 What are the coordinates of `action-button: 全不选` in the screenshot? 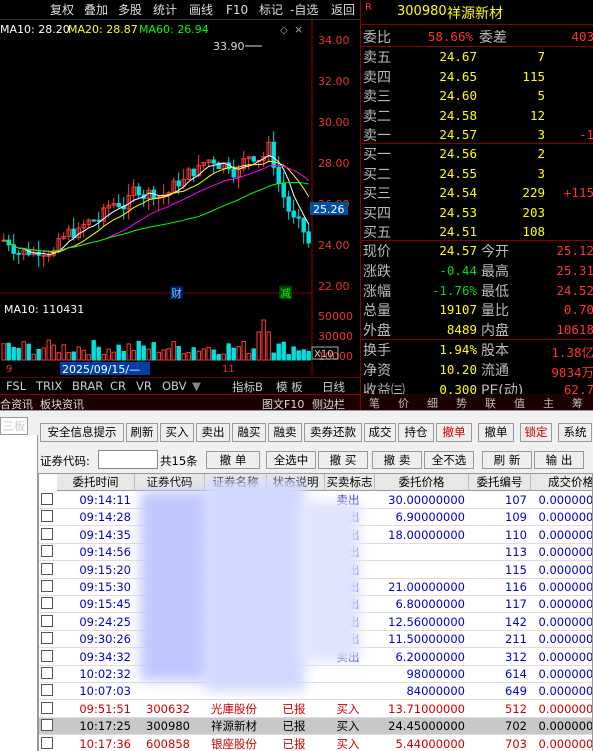 It's located at (449, 460).